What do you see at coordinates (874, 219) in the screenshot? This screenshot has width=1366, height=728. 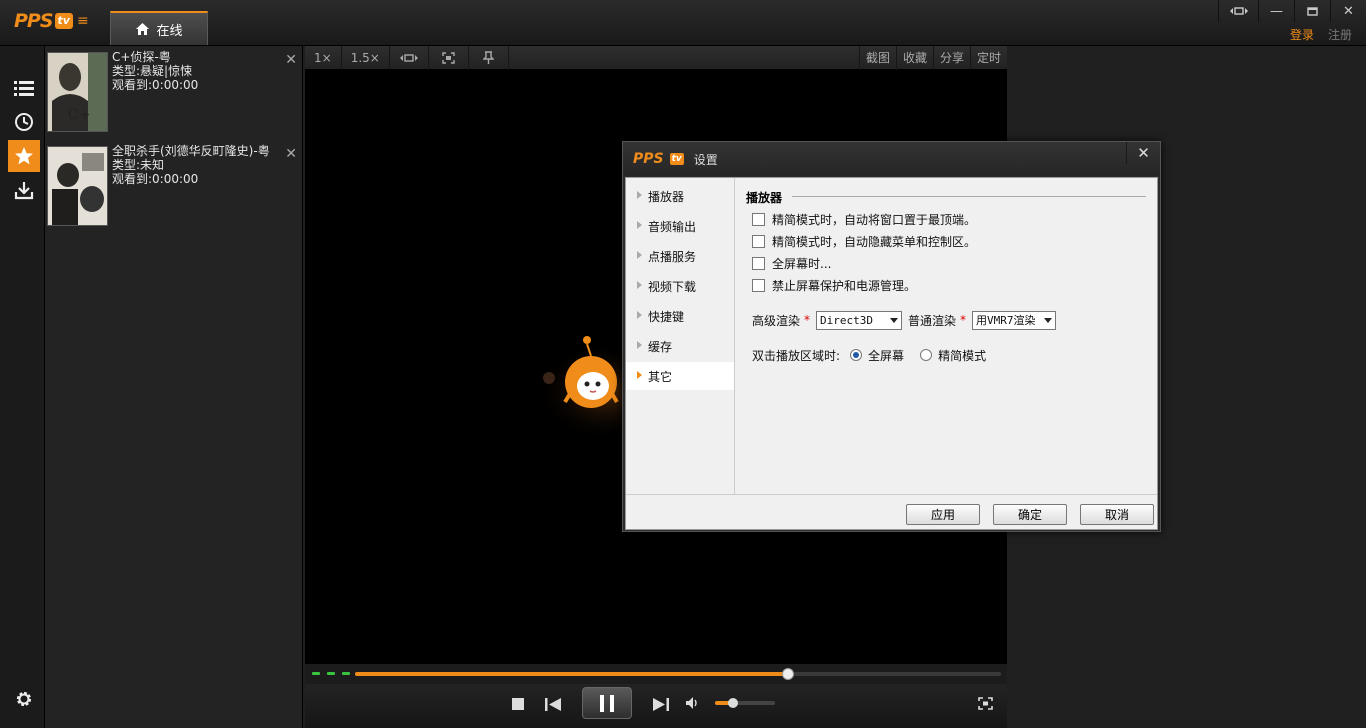 I see `checkbox-label: 精简模式时，自动将窗口置于最顶端。` at bounding box center [874, 219].